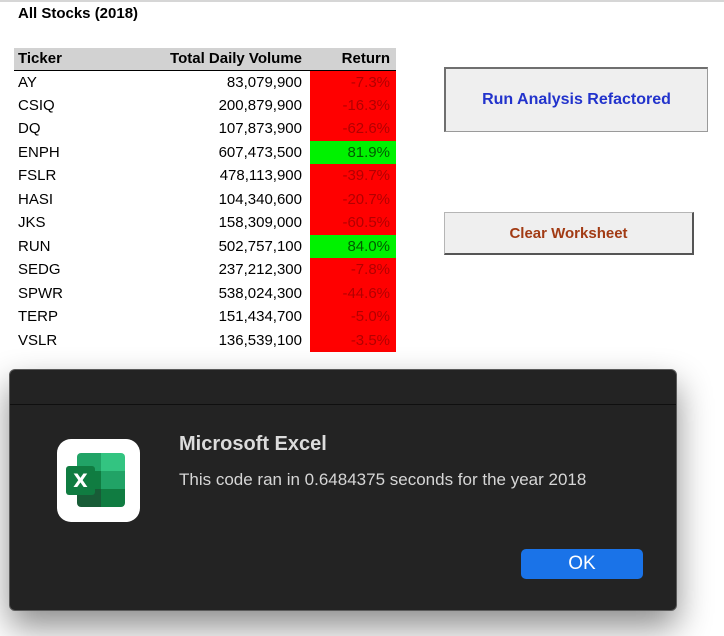  What do you see at coordinates (81, 223) in the screenshot?
I see `ticker-cell: JKS` at bounding box center [81, 223].